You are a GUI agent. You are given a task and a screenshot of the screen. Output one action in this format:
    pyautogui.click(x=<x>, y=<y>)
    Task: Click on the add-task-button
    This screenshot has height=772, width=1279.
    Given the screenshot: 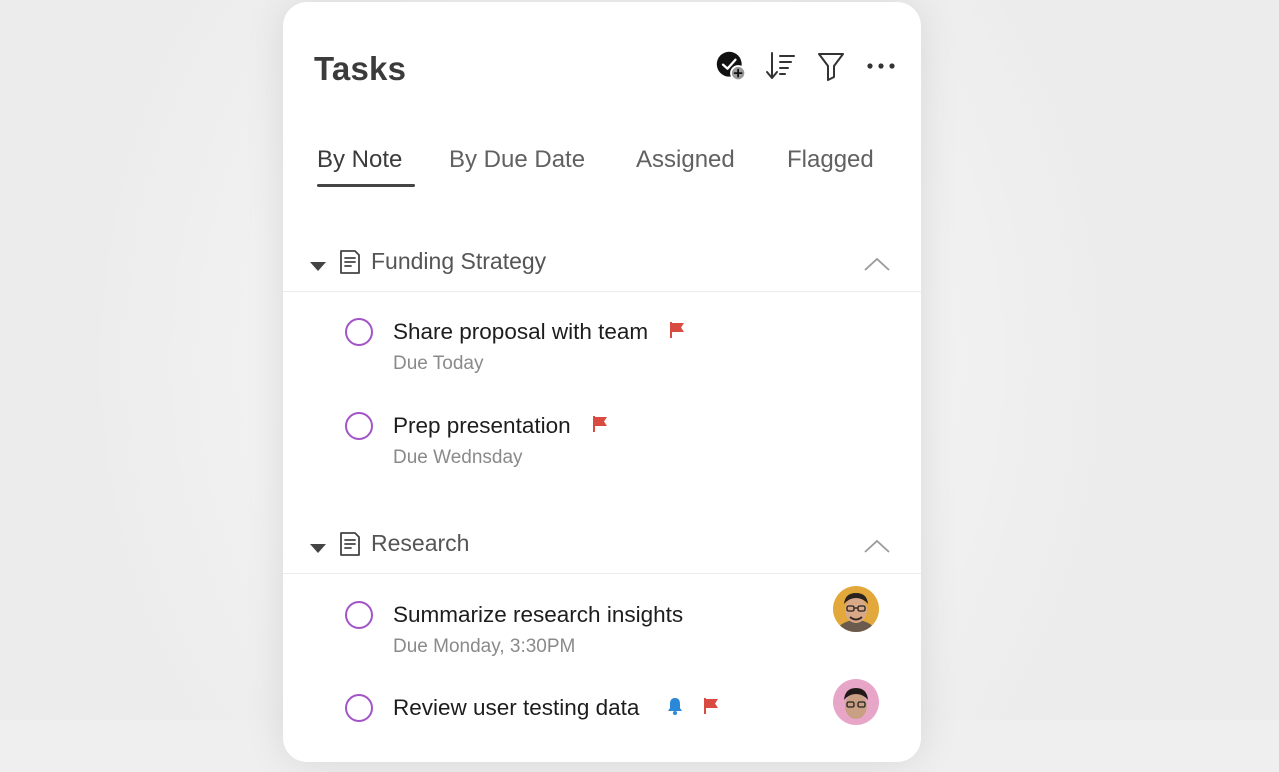 What is the action you would take?
    pyautogui.click(x=731, y=66)
    